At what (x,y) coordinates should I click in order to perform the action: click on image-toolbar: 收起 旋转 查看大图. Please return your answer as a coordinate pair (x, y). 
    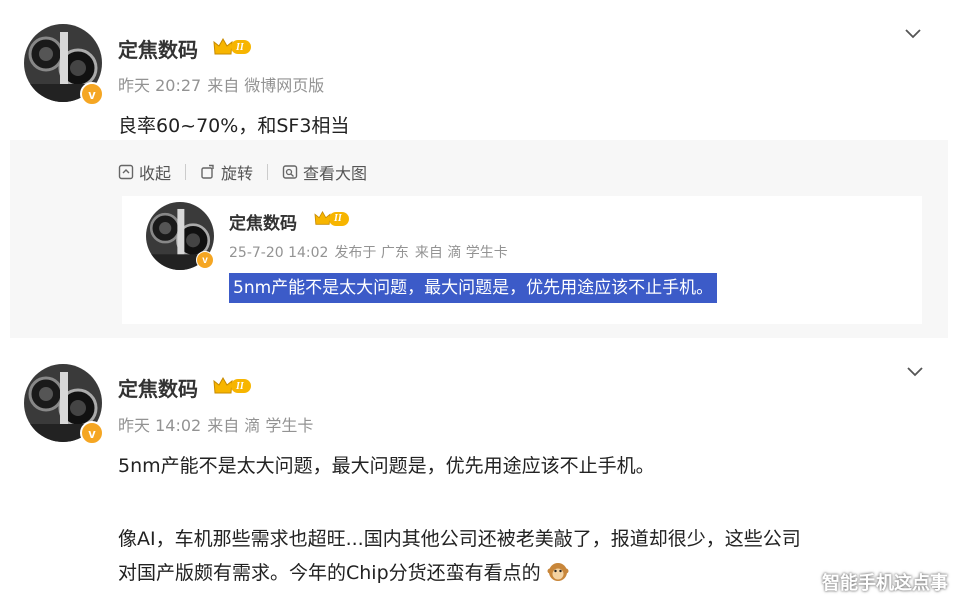
    Looking at the image, I should click on (249, 172).